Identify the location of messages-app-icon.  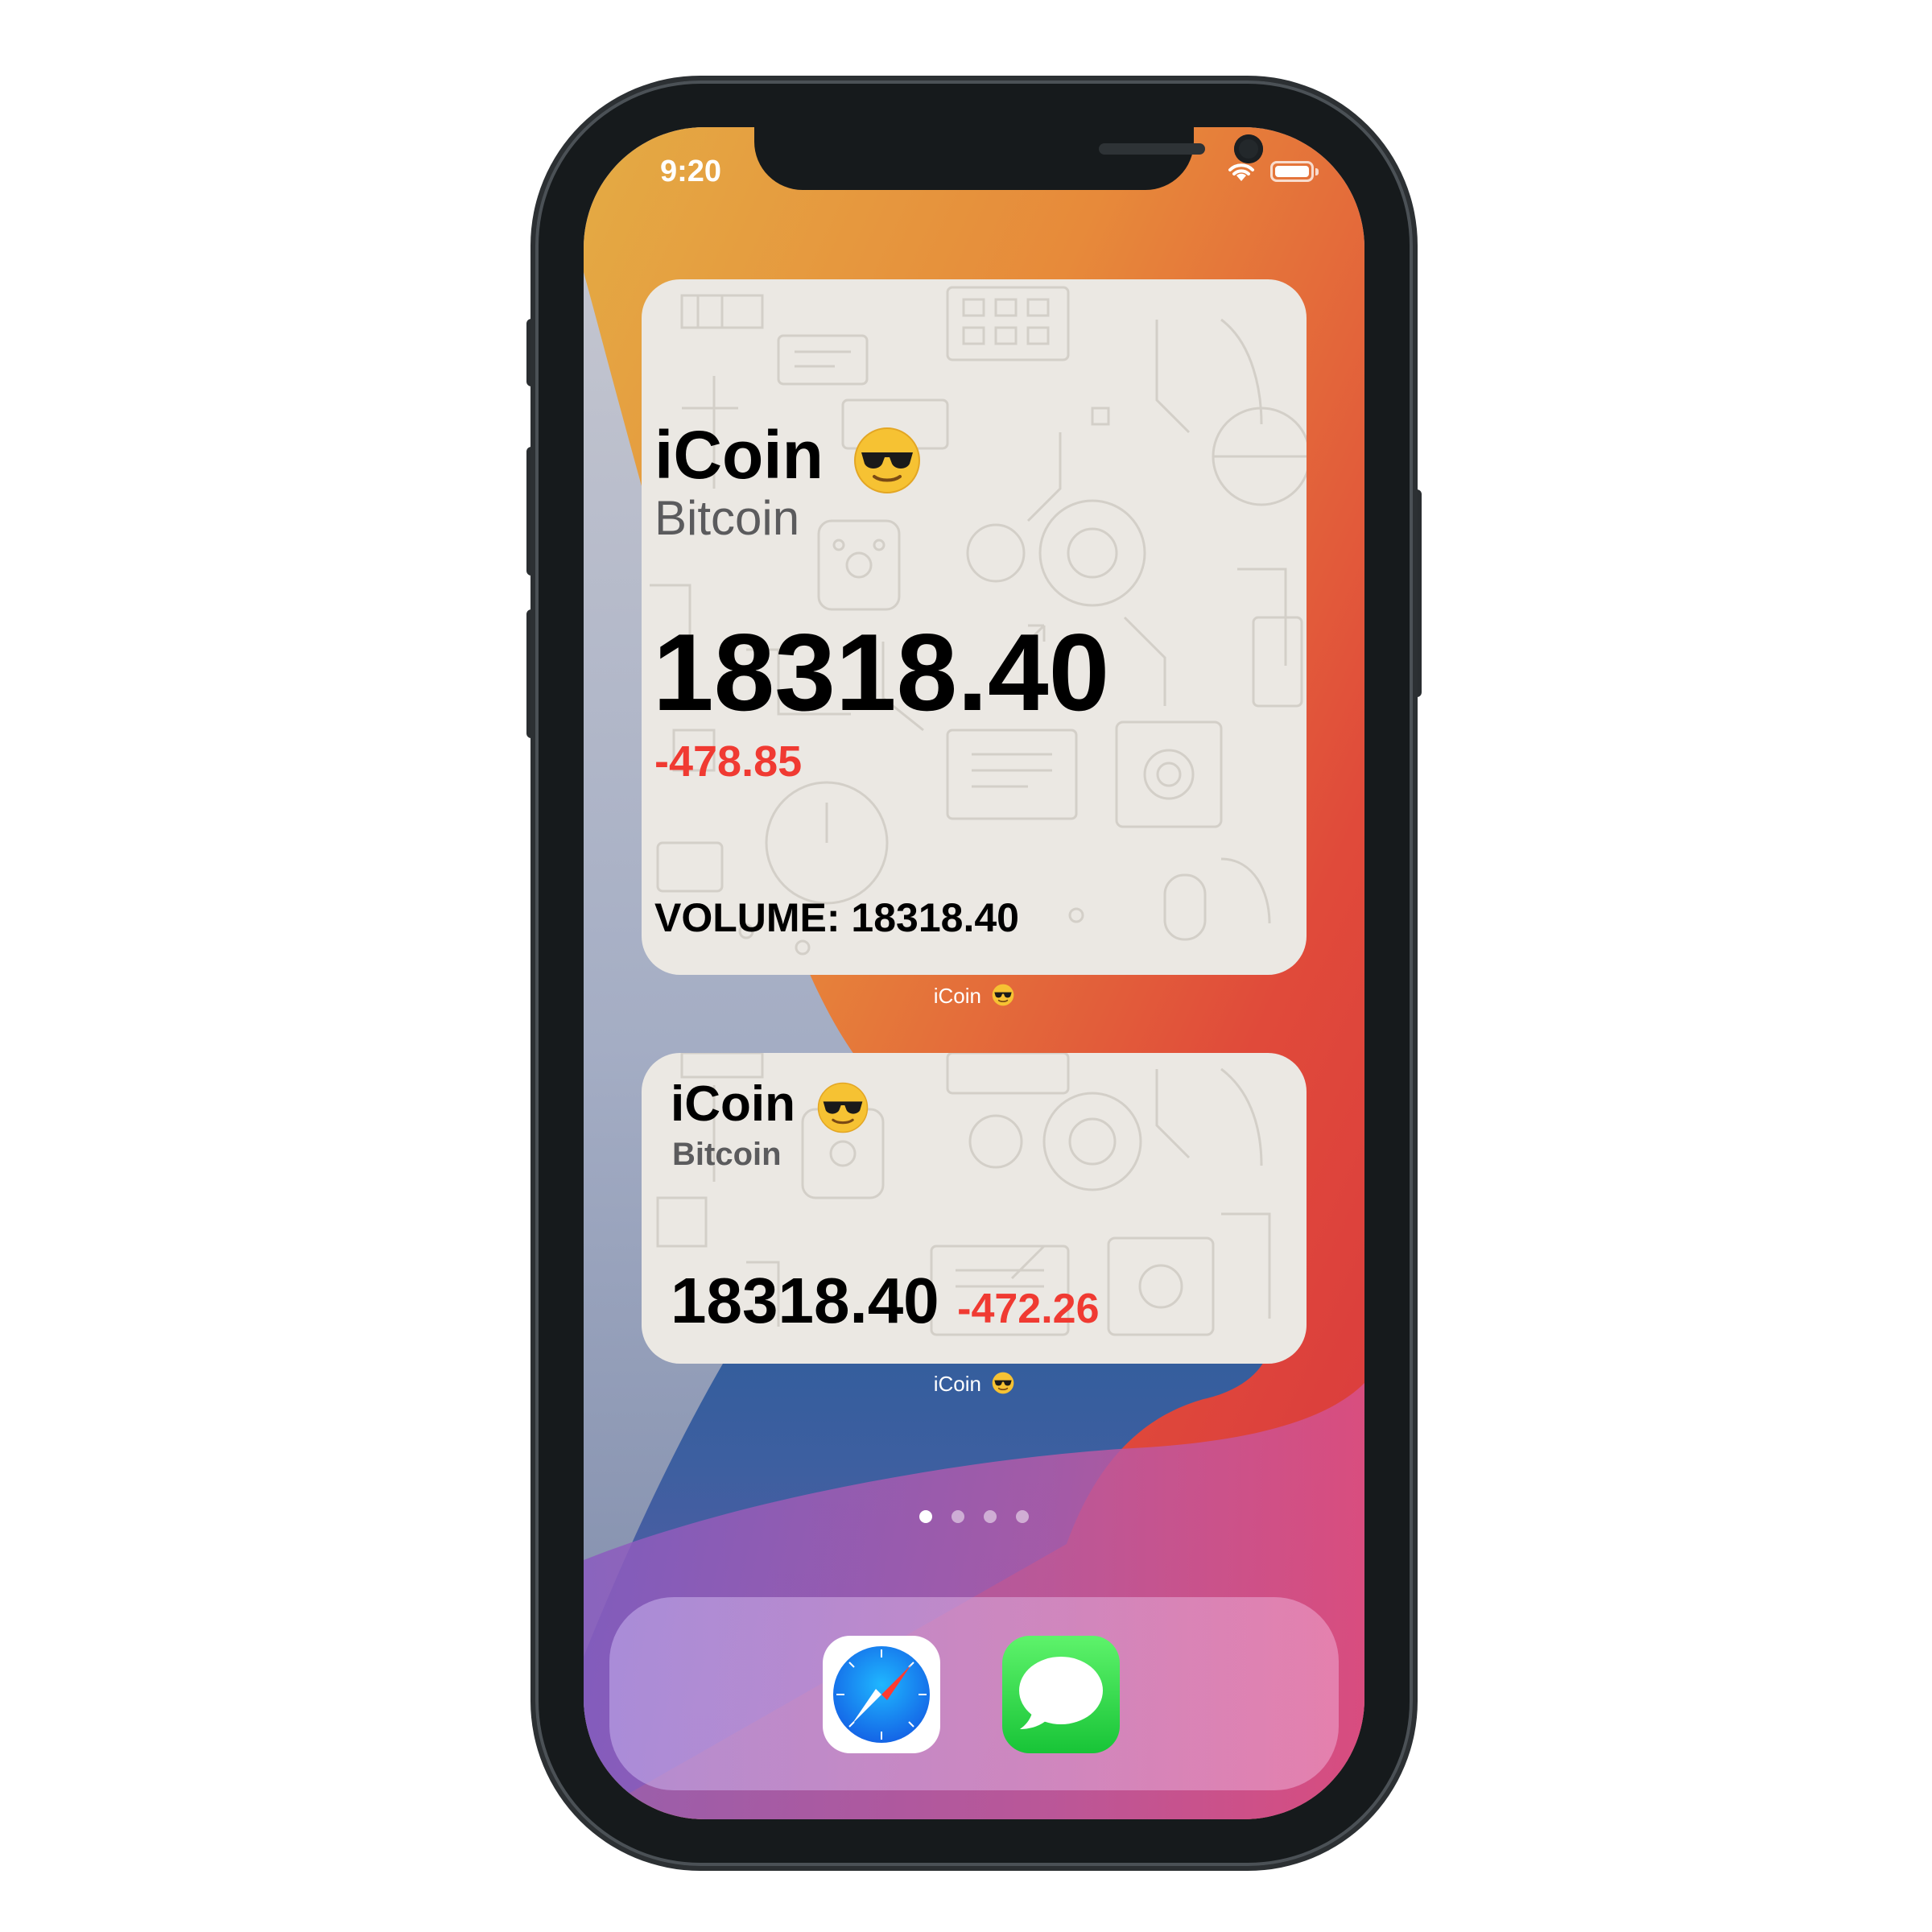
(1061, 1694).